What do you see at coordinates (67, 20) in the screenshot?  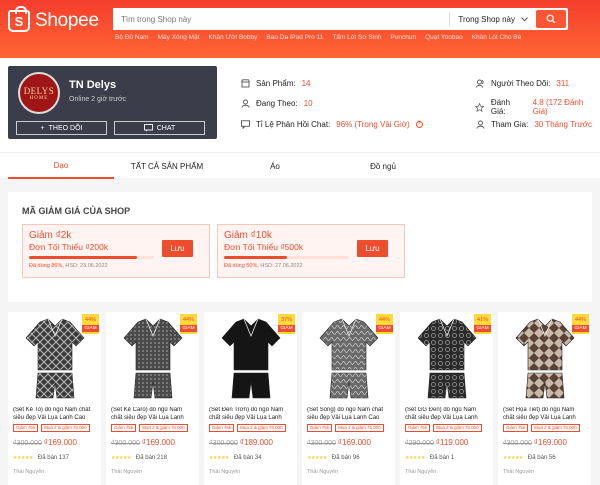 I see `brand-name: Shopee` at bounding box center [67, 20].